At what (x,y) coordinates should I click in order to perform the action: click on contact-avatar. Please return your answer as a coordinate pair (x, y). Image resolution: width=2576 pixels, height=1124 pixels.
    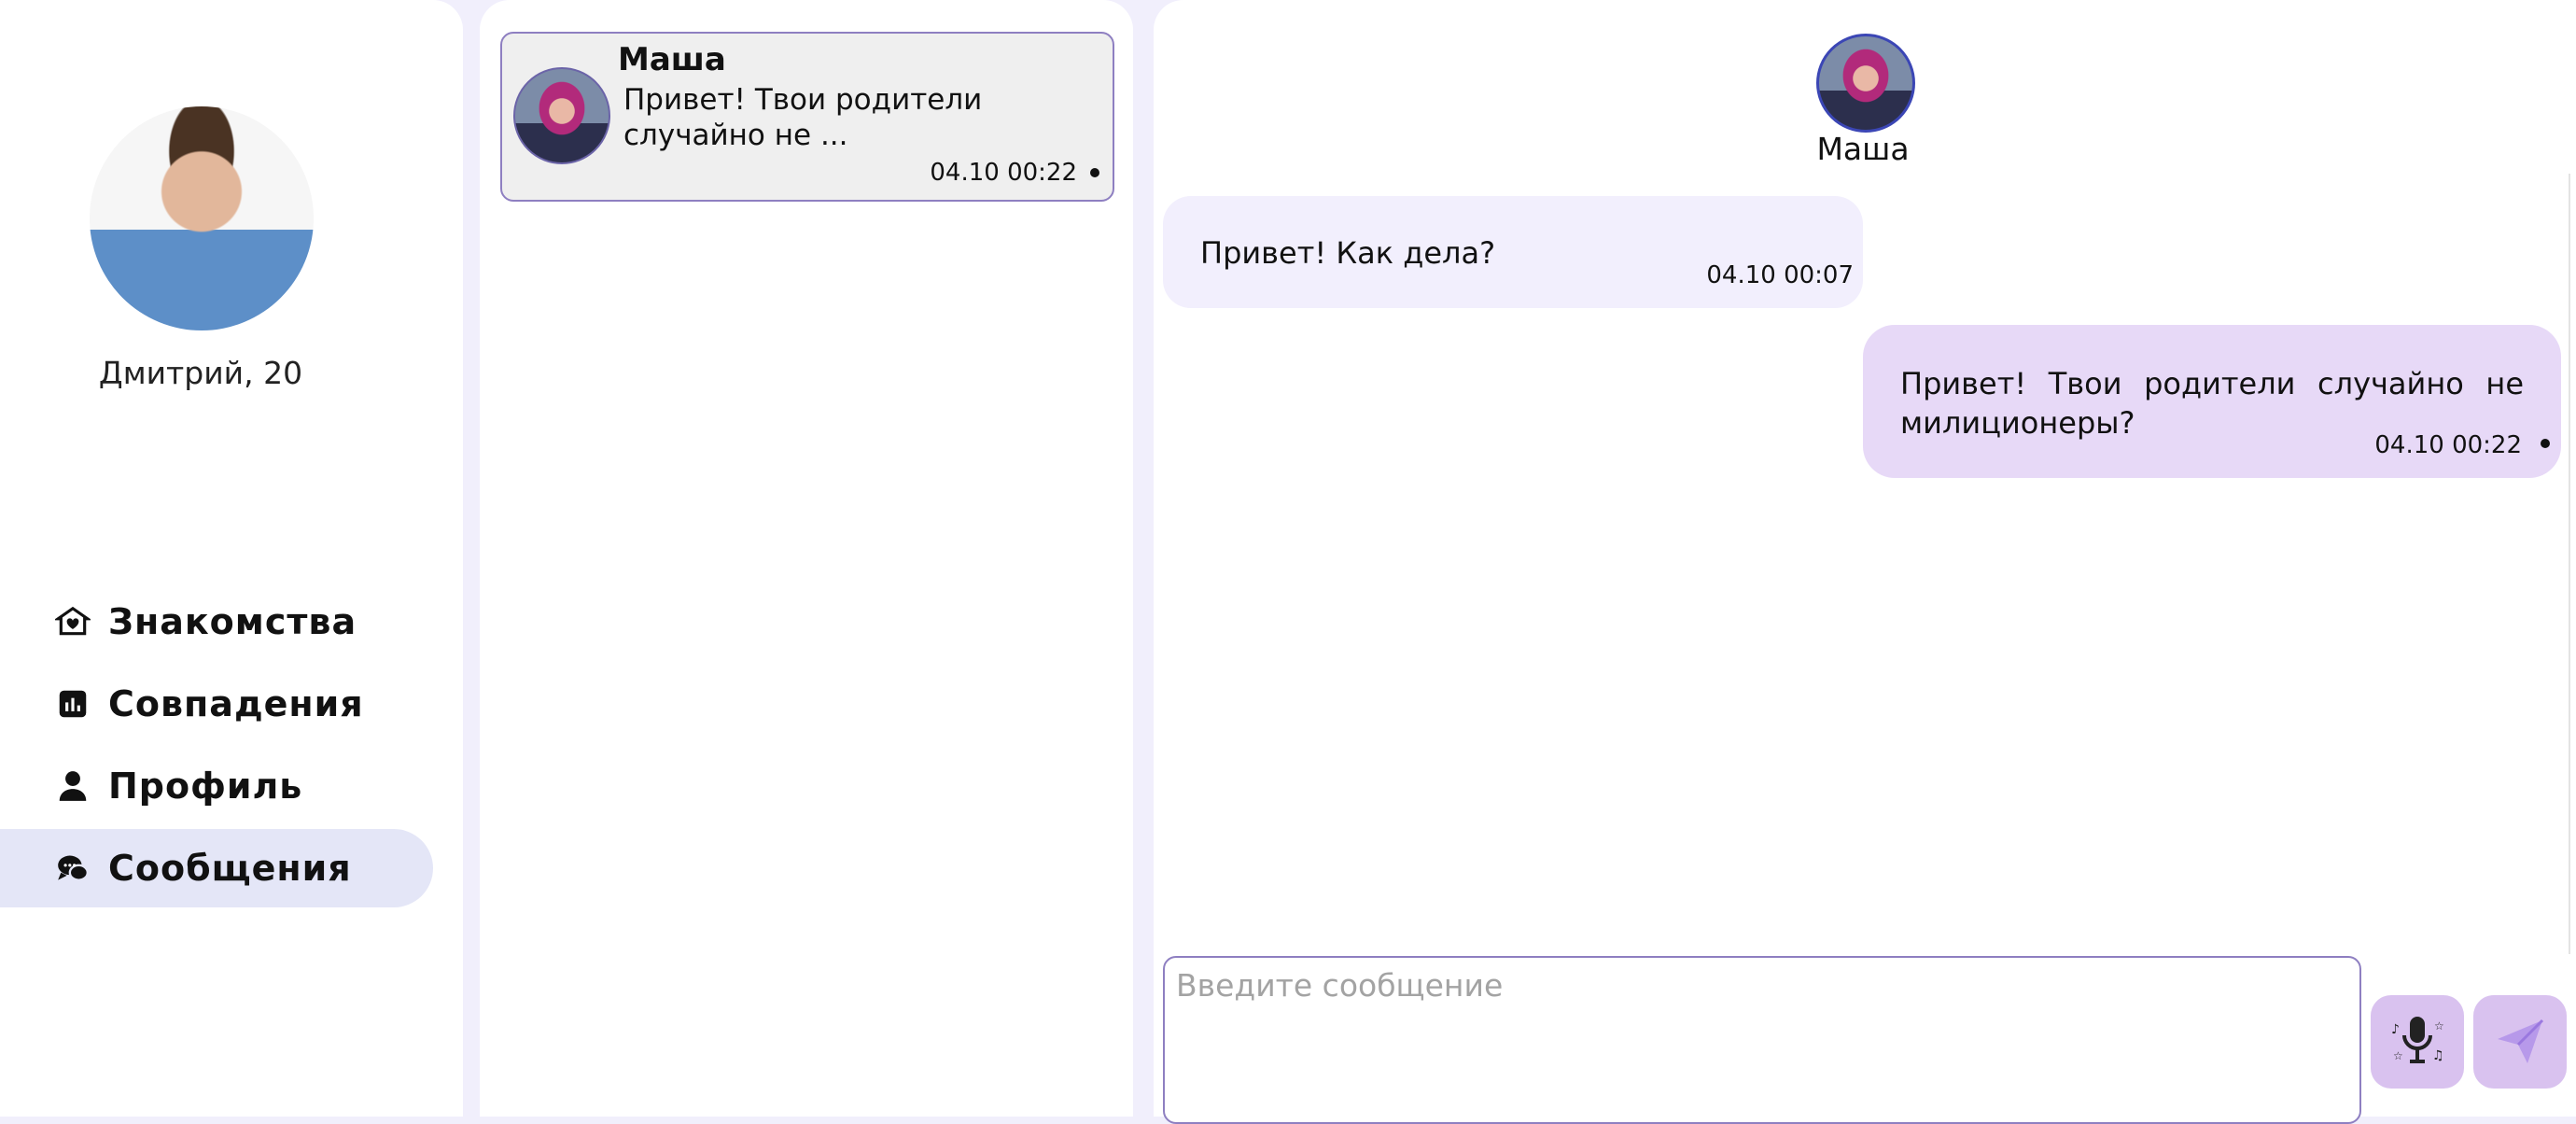
    Looking at the image, I should click on (561, 115).